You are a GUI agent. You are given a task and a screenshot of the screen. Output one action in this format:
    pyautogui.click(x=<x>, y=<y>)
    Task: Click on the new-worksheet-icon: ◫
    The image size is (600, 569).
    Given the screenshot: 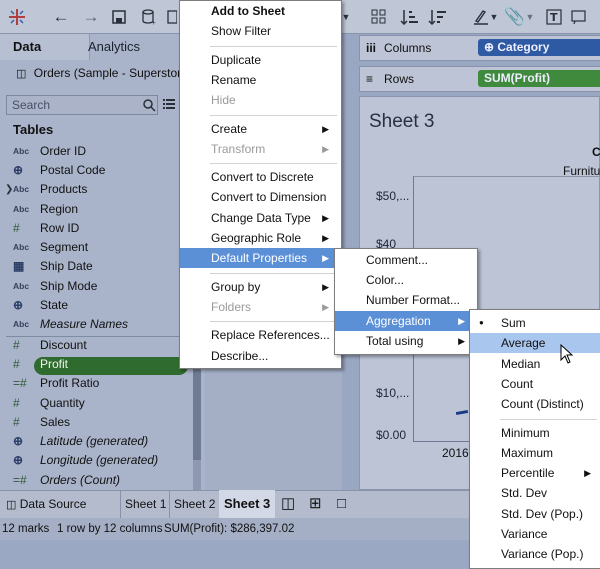 What is the action you would take?
    pyautogui.click(x=288, y=504)
    